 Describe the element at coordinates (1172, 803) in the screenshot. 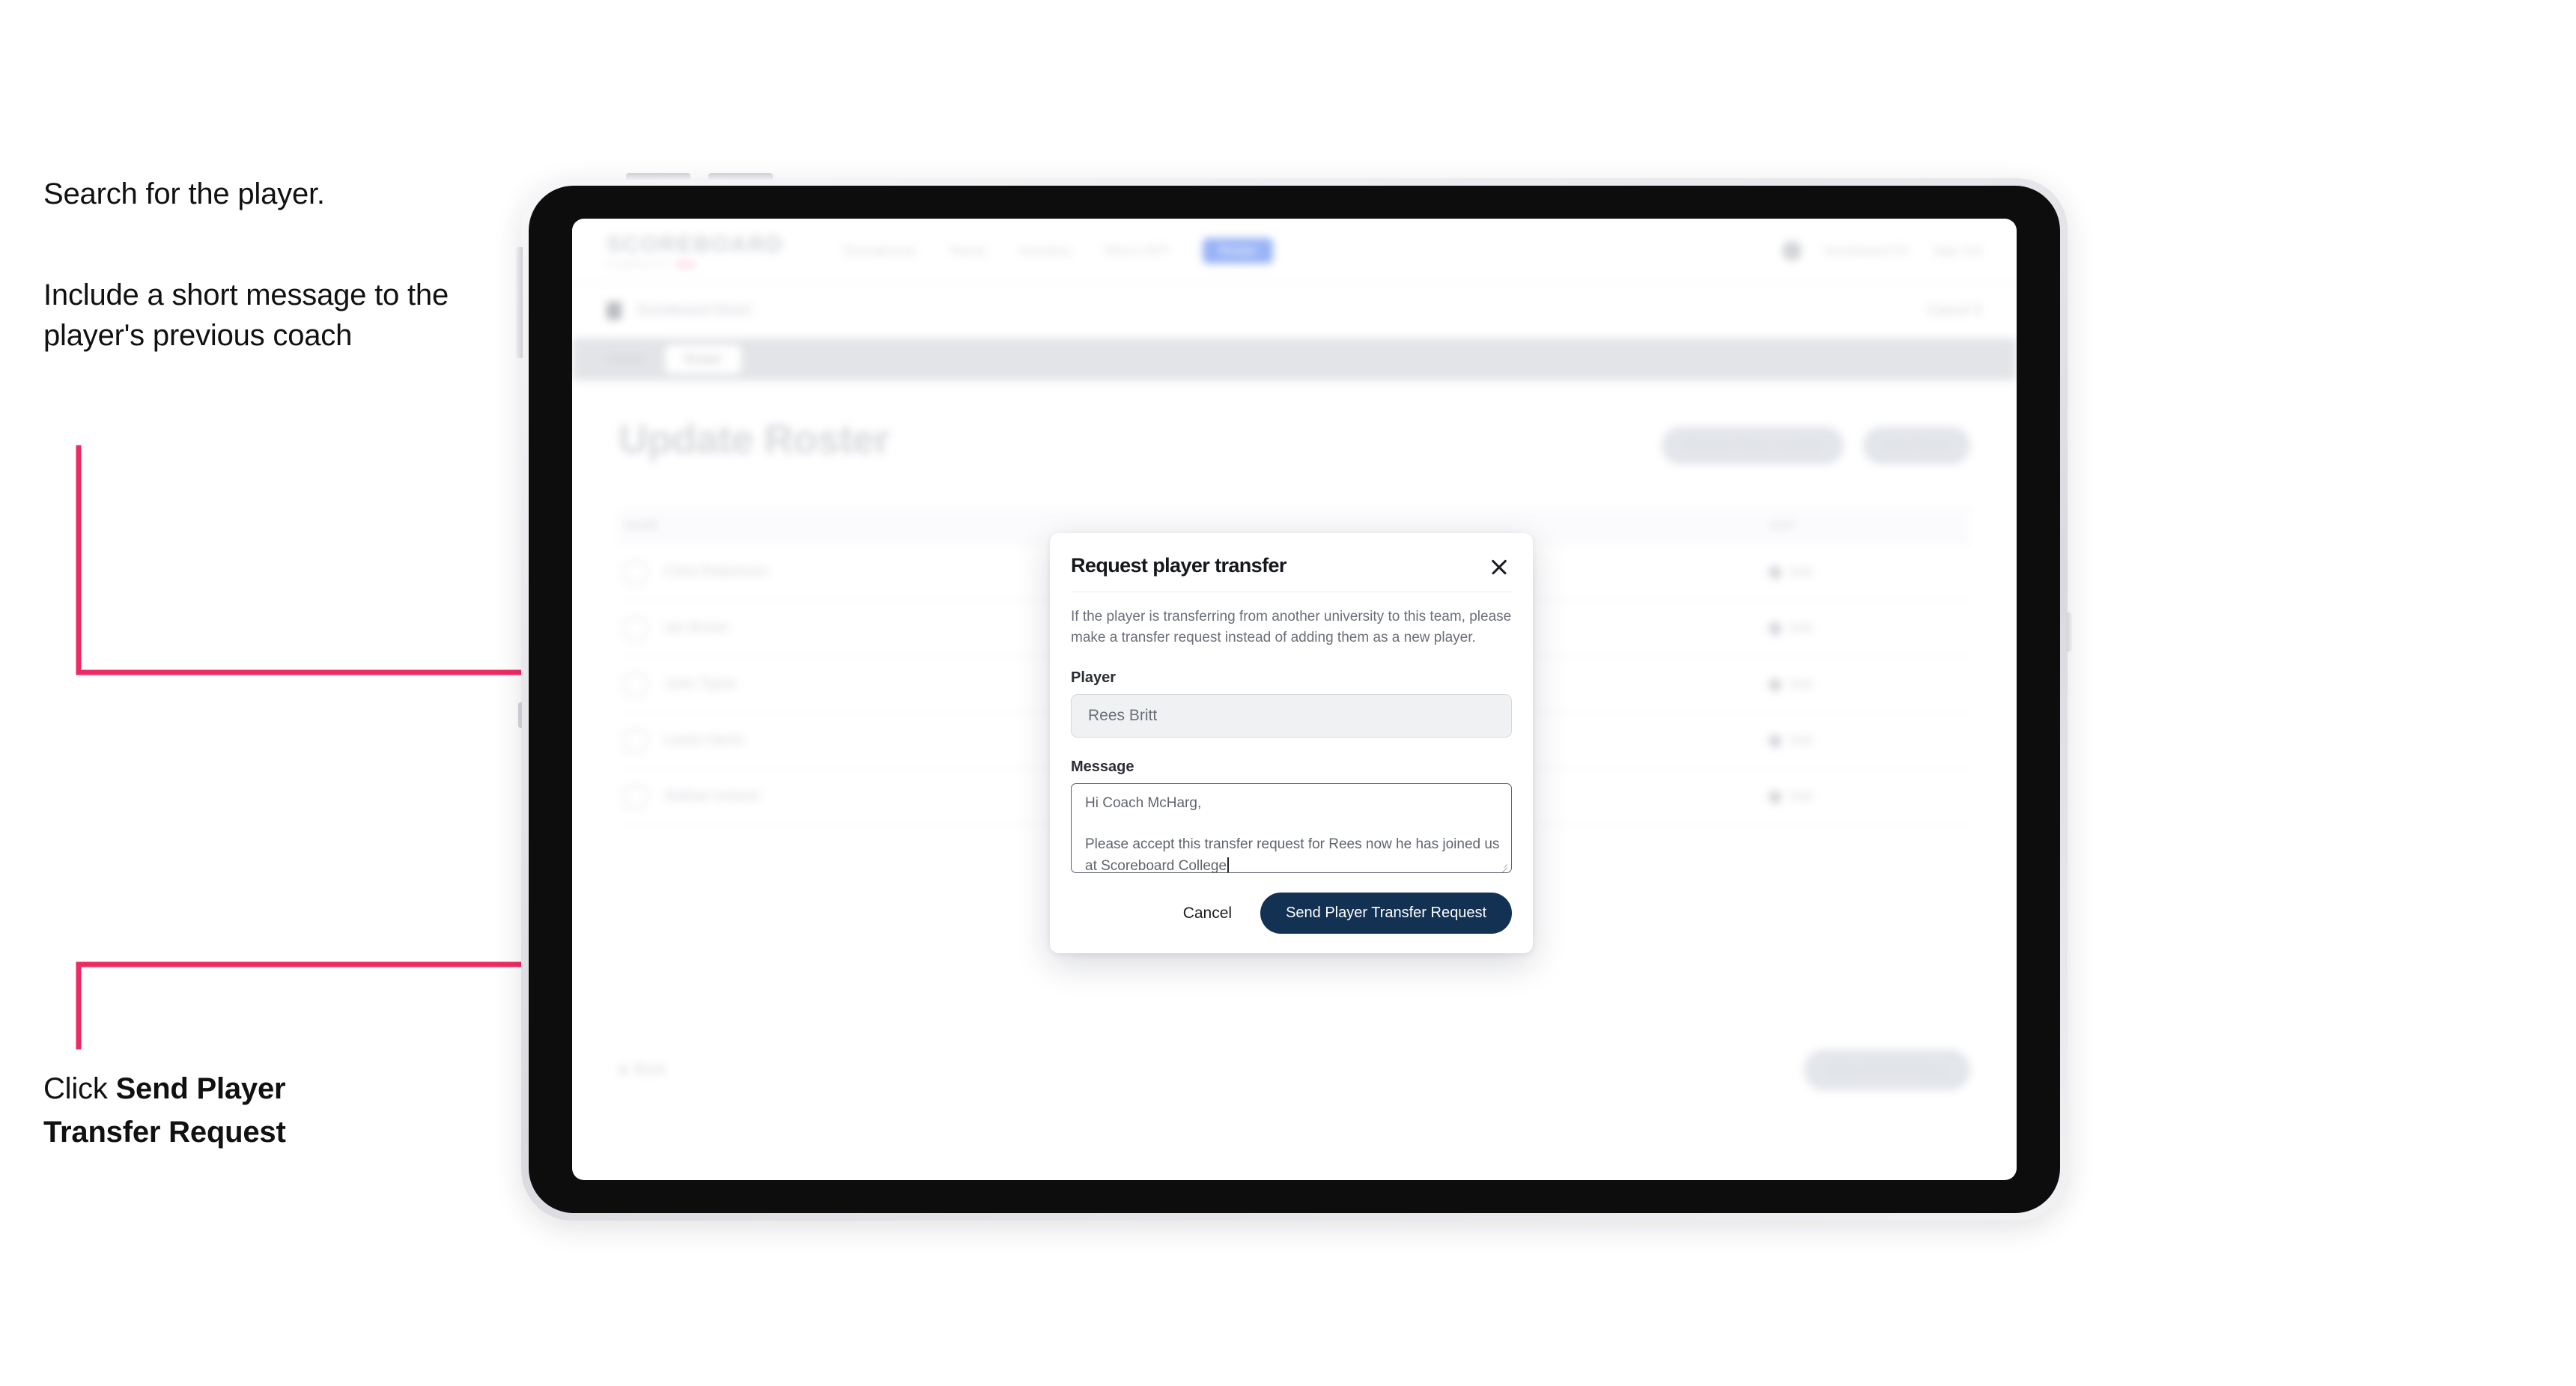

I see `message-coach-name: McHarg` at that location.